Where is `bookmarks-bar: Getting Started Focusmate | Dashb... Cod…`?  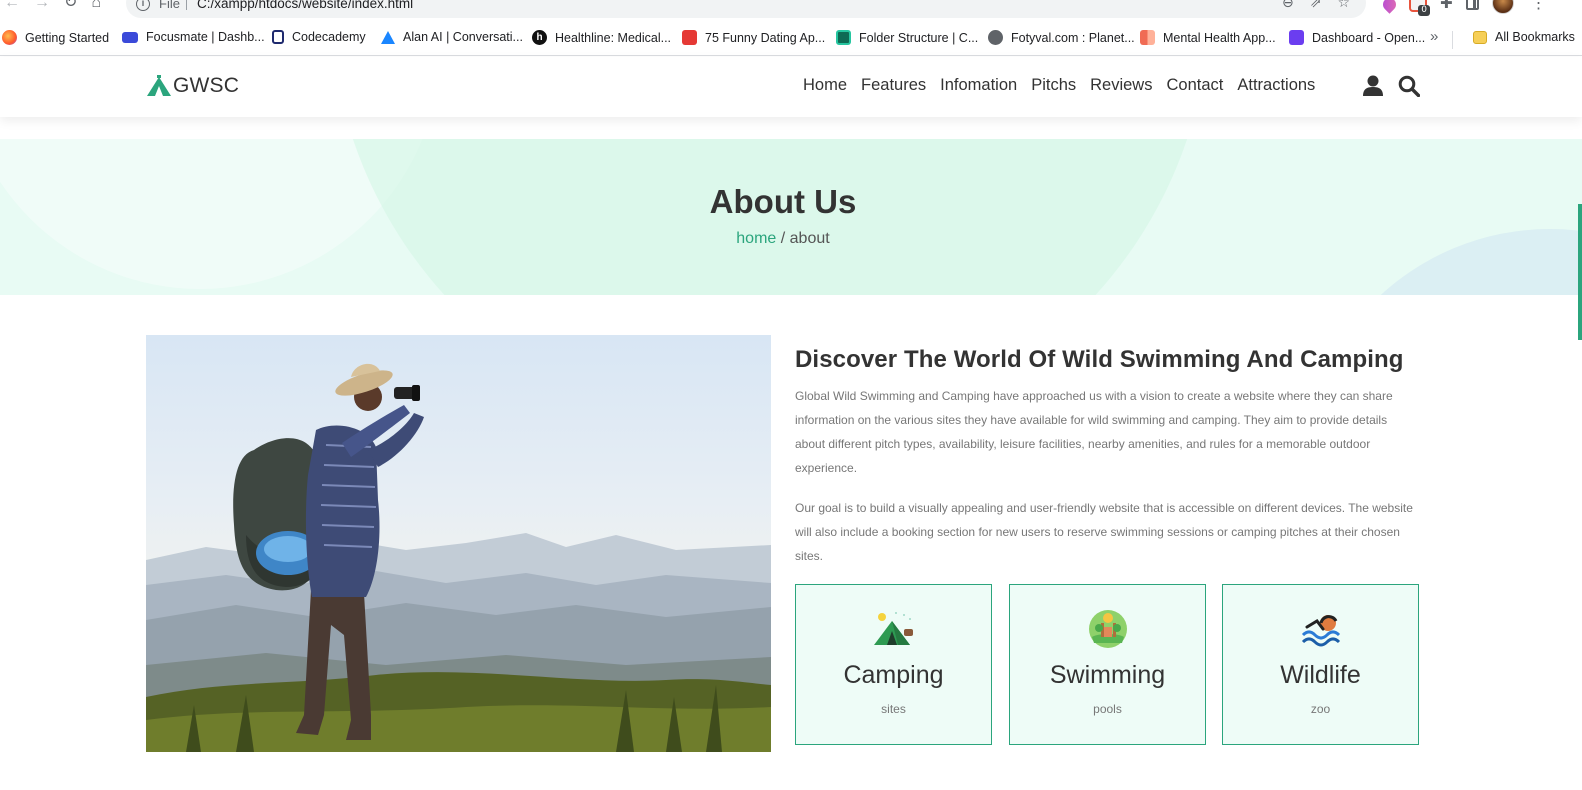
bookmarks-bar: Getting Started Focusmate | Dashb... Cod… is located at coordinates (791, 39).